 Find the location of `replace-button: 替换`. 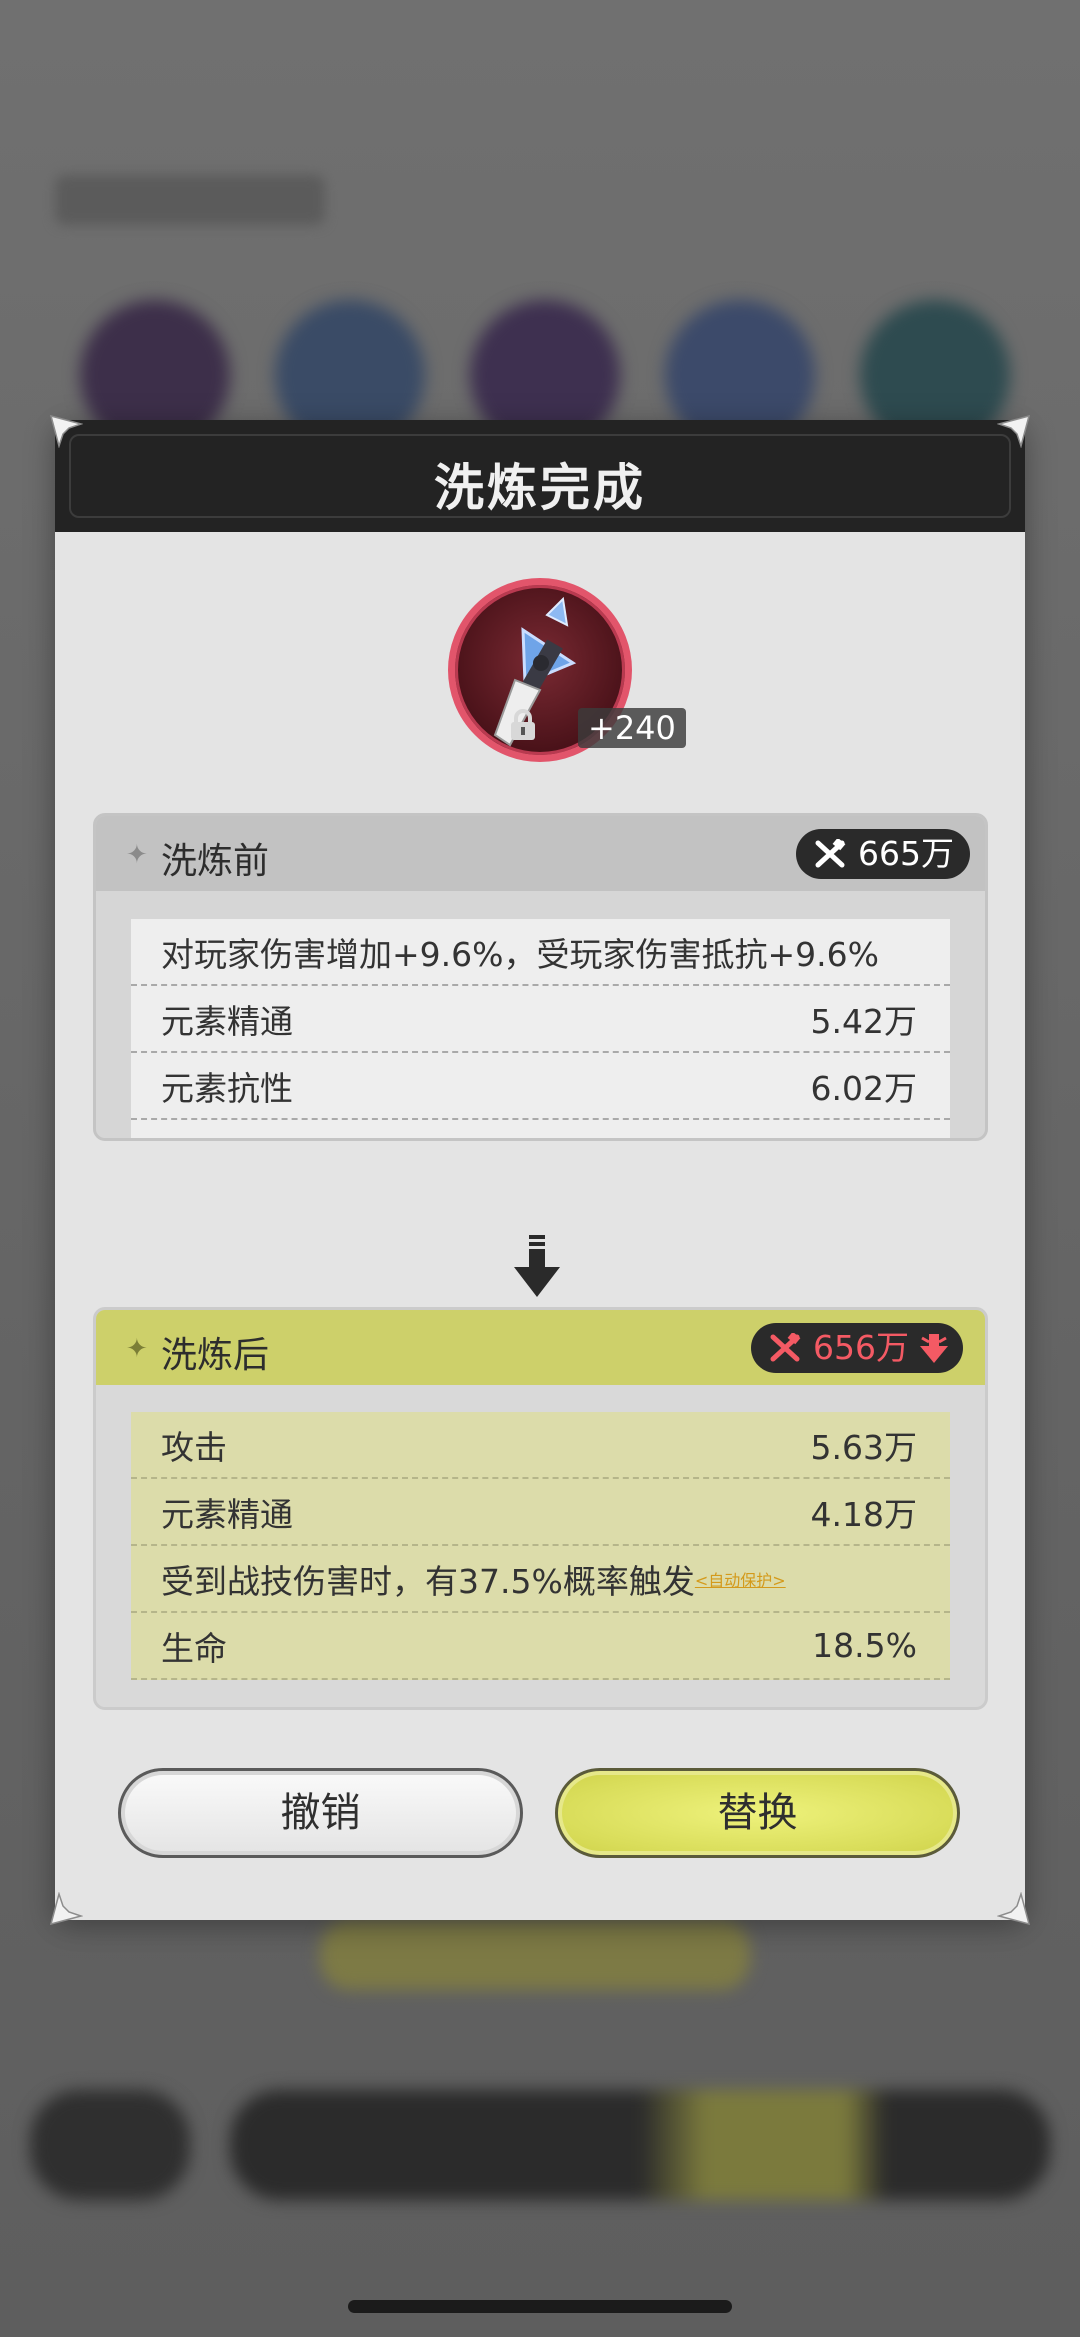

replace-button: 替换 is located at coordinates (757, 1813).